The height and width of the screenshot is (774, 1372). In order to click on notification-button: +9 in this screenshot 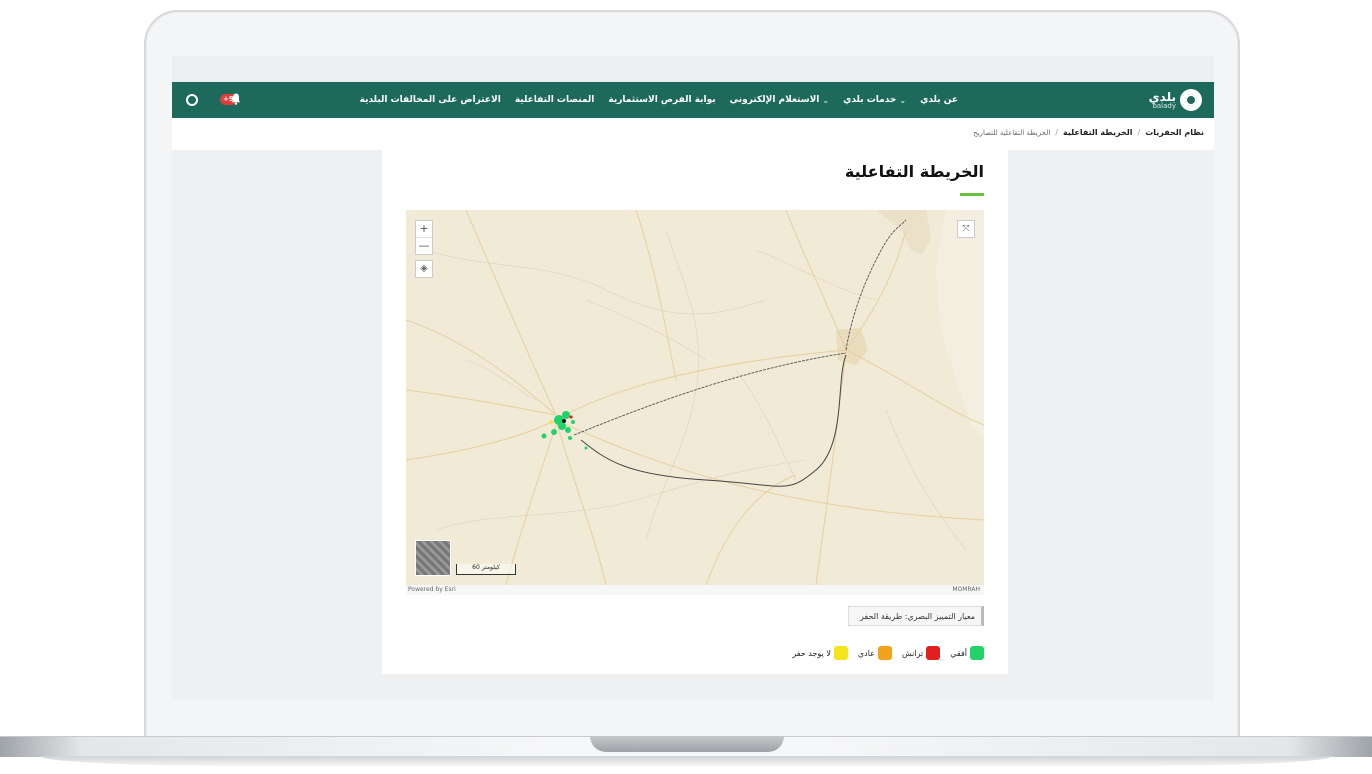, I will do `click(231, 100)`.